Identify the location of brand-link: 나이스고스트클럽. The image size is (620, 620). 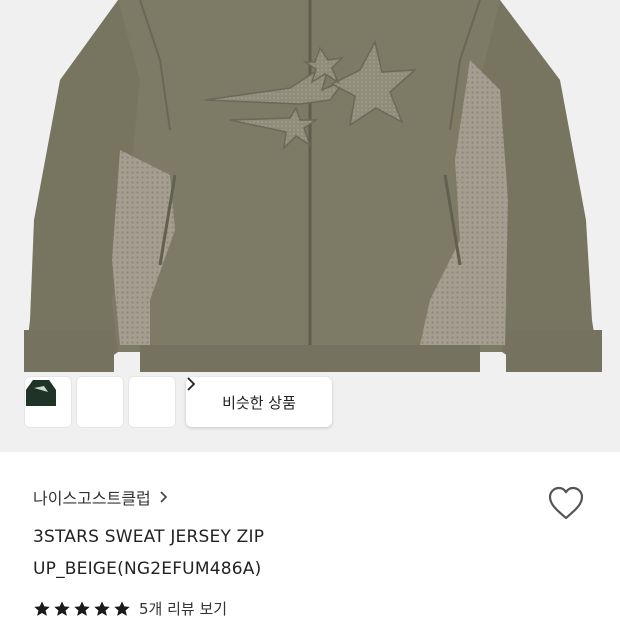
(100, 497).